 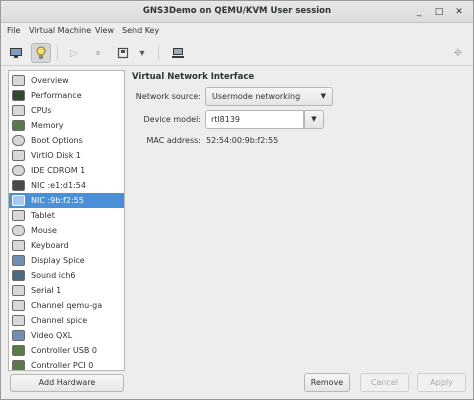 I want to click on menu-file: File, so click(x=13, y=30).